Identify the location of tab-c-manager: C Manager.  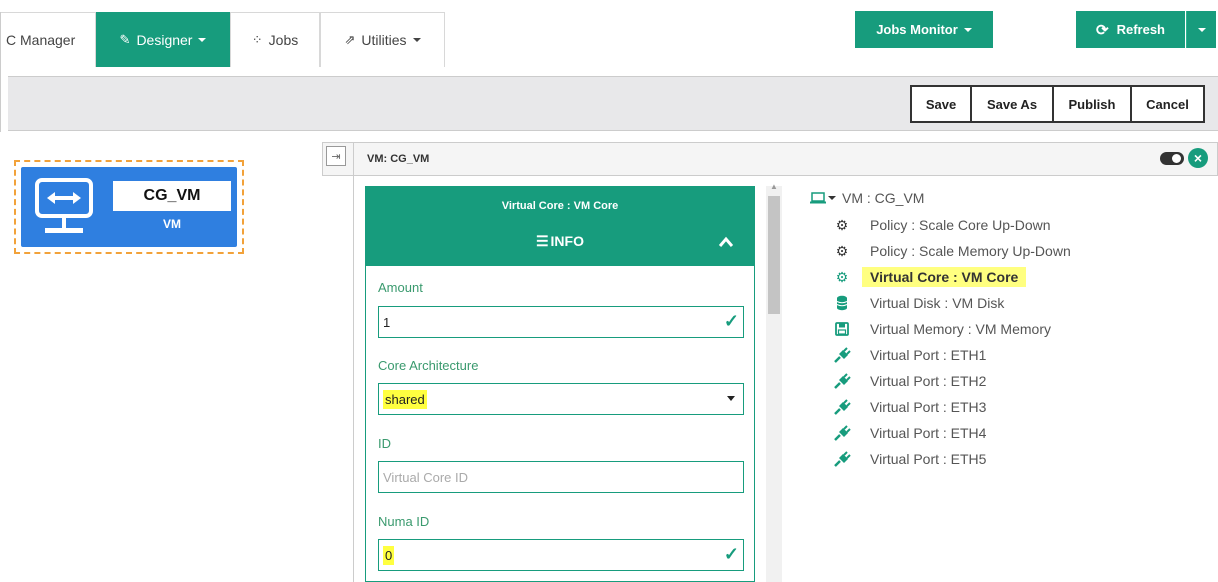
(48, 39).